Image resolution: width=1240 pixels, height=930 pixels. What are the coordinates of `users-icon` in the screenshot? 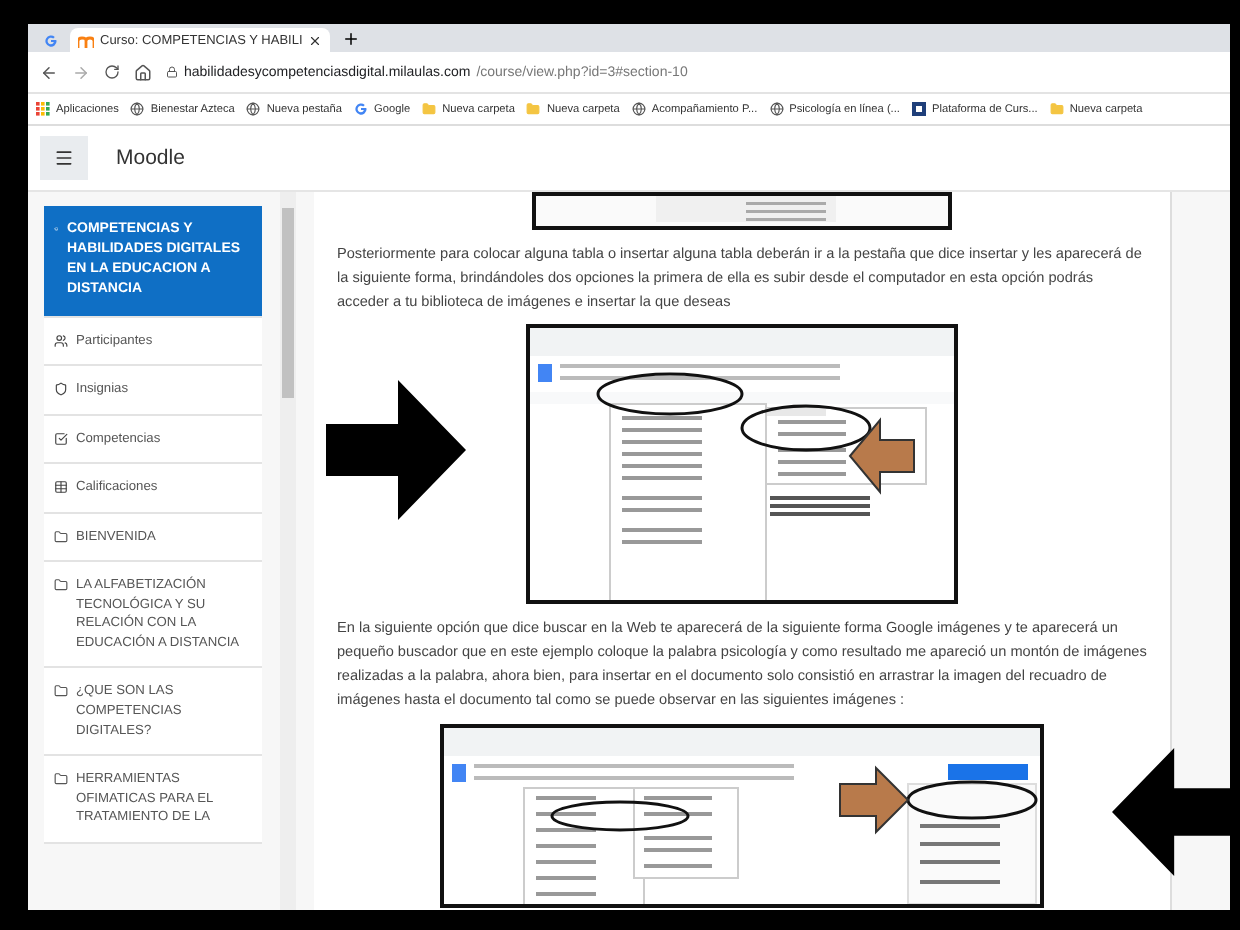 It's located at (61, 340).